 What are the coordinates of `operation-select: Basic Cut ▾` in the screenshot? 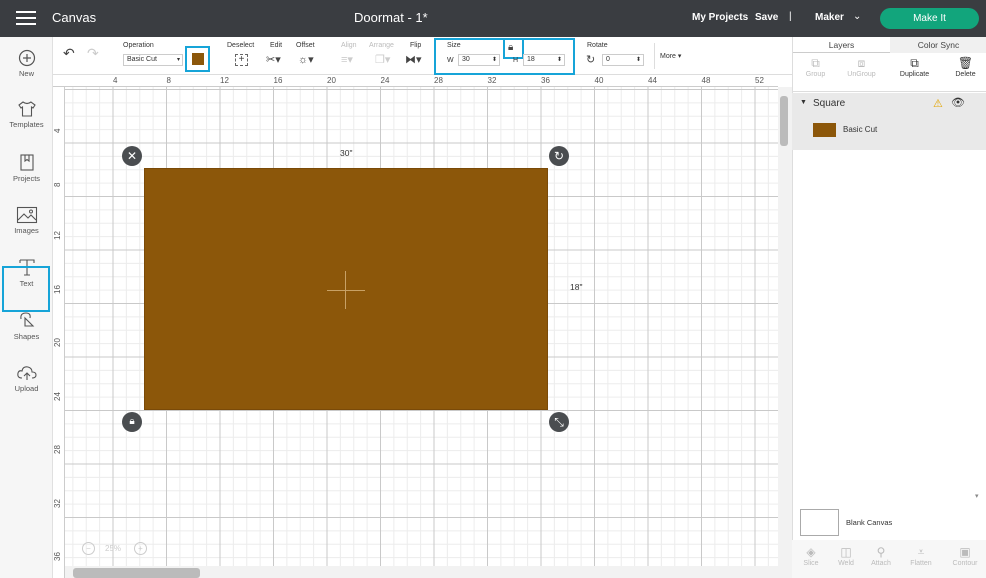 It's located at (153, 60).